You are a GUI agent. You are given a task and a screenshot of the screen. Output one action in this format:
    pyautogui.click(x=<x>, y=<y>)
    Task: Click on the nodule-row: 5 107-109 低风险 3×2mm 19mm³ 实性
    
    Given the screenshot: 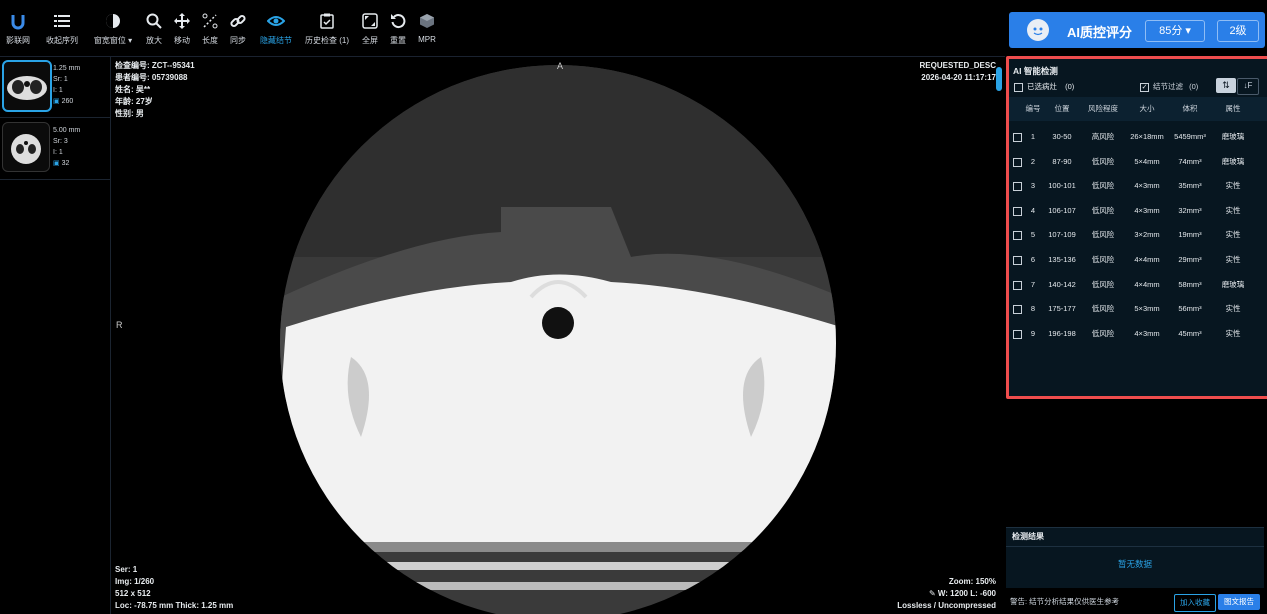 What is the action you would take?
    pyautogui.click(x=1138, y=235)
    